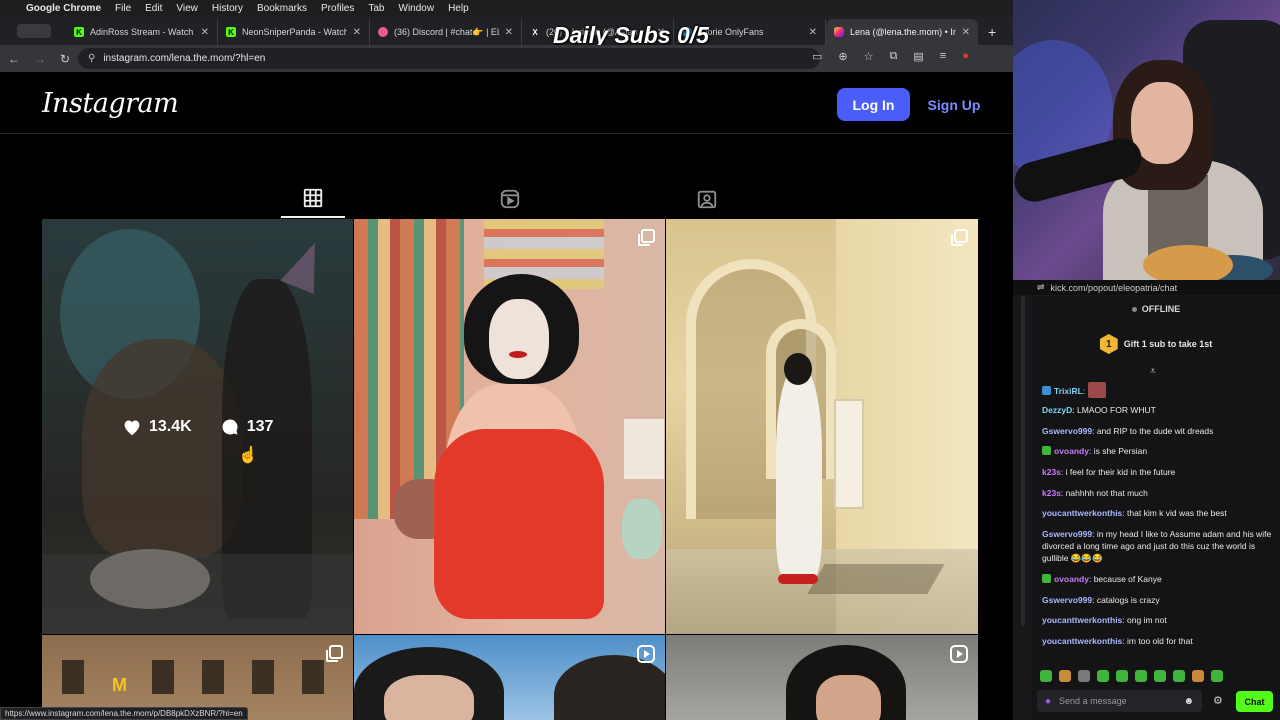  I want to click on stream-status: OFFLINE, so click(1156, 309).